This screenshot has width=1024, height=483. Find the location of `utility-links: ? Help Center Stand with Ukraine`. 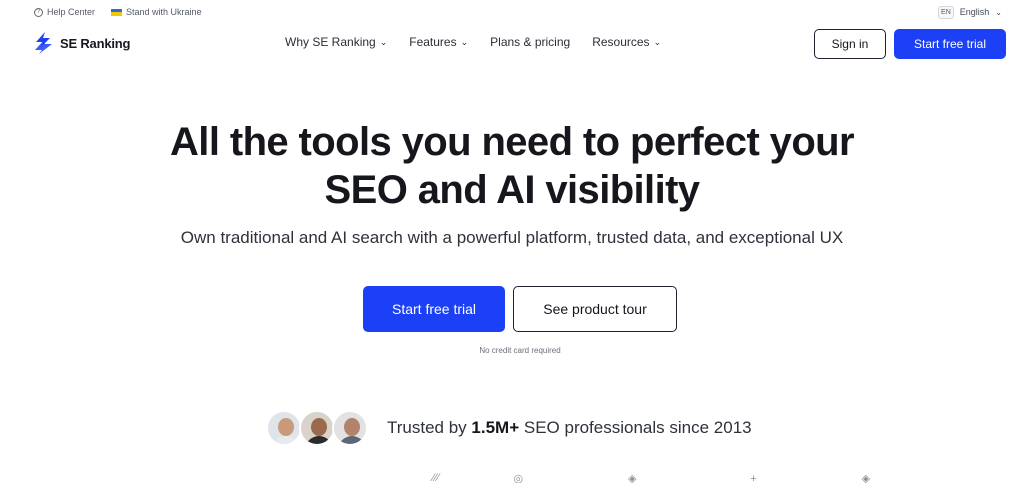

utility-links: ? Help Center Stand with Ukraine is located at coordinates (118, 12).